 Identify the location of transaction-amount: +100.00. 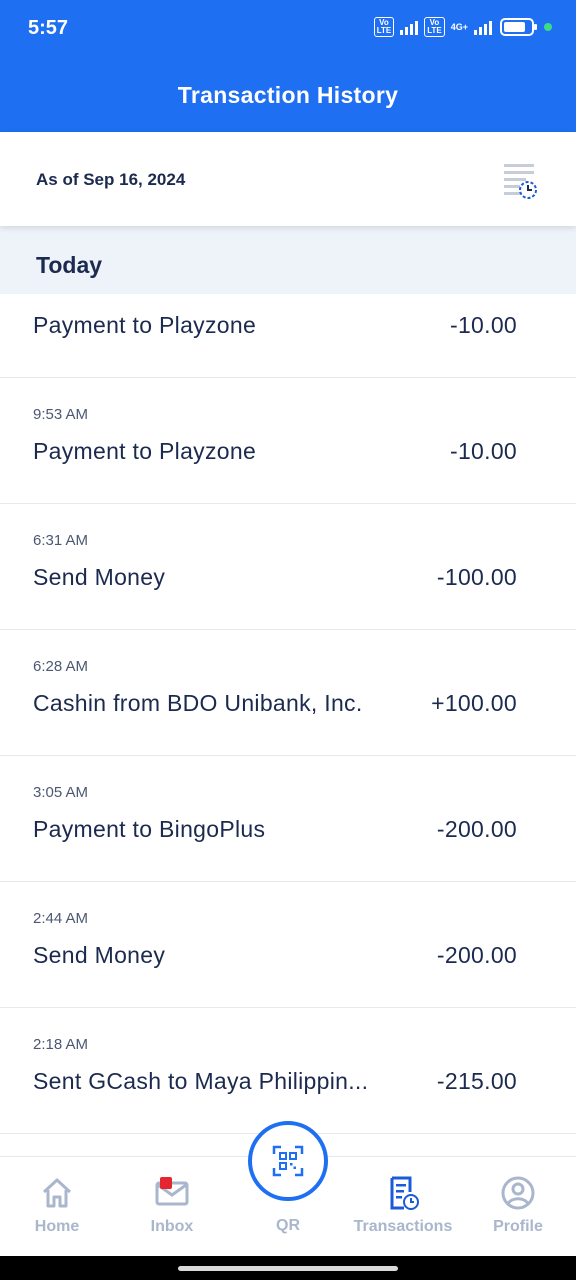
(474, 703).